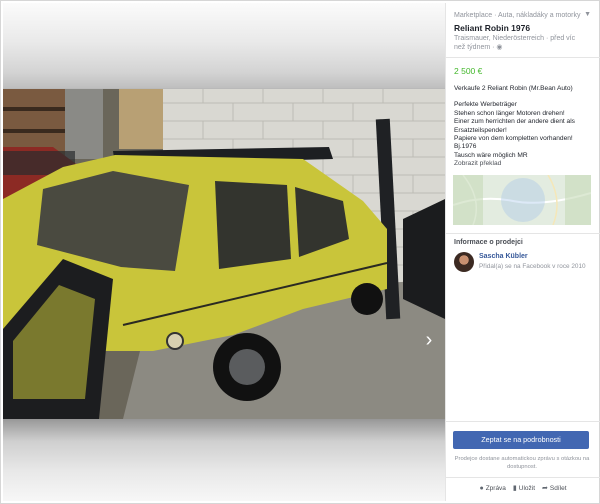  What do you see at coordinates (492, 28) in the screenshot?
I see `listing-title: Reliant Robin 1976` at bounding box center [492, 28].